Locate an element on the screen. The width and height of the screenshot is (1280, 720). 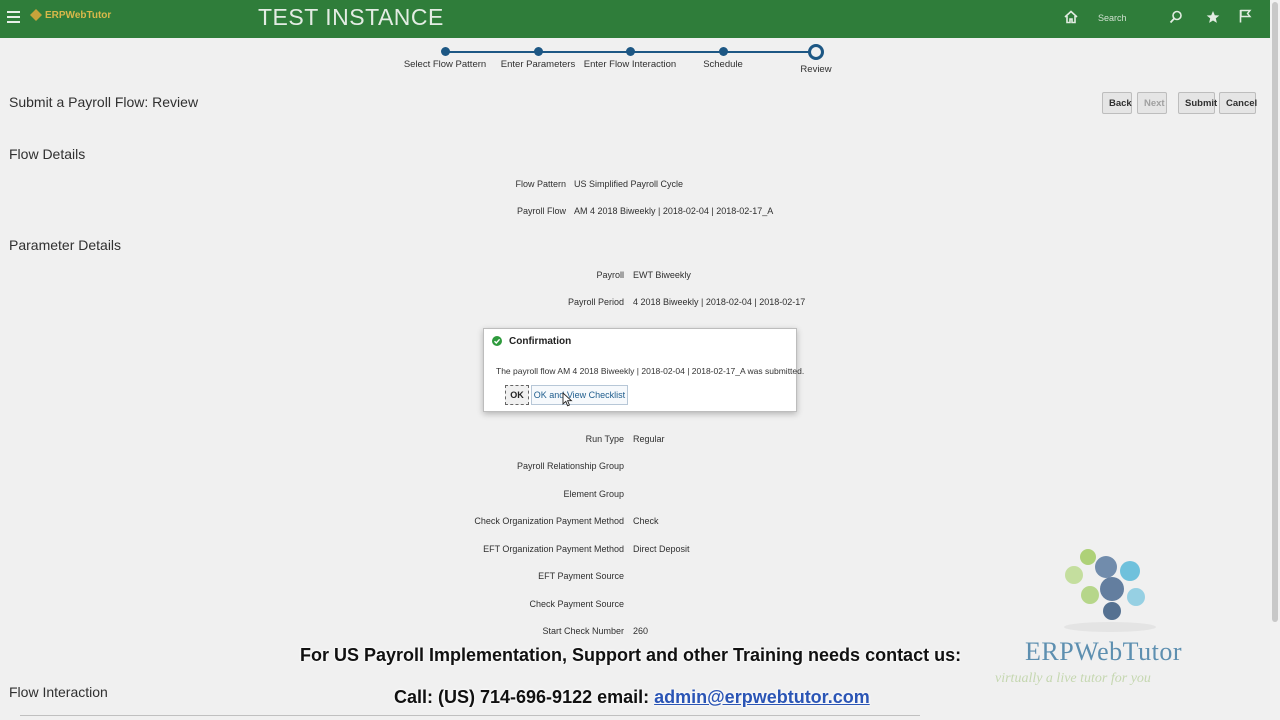
ok-button: OK is located at coordinates (517, 395).